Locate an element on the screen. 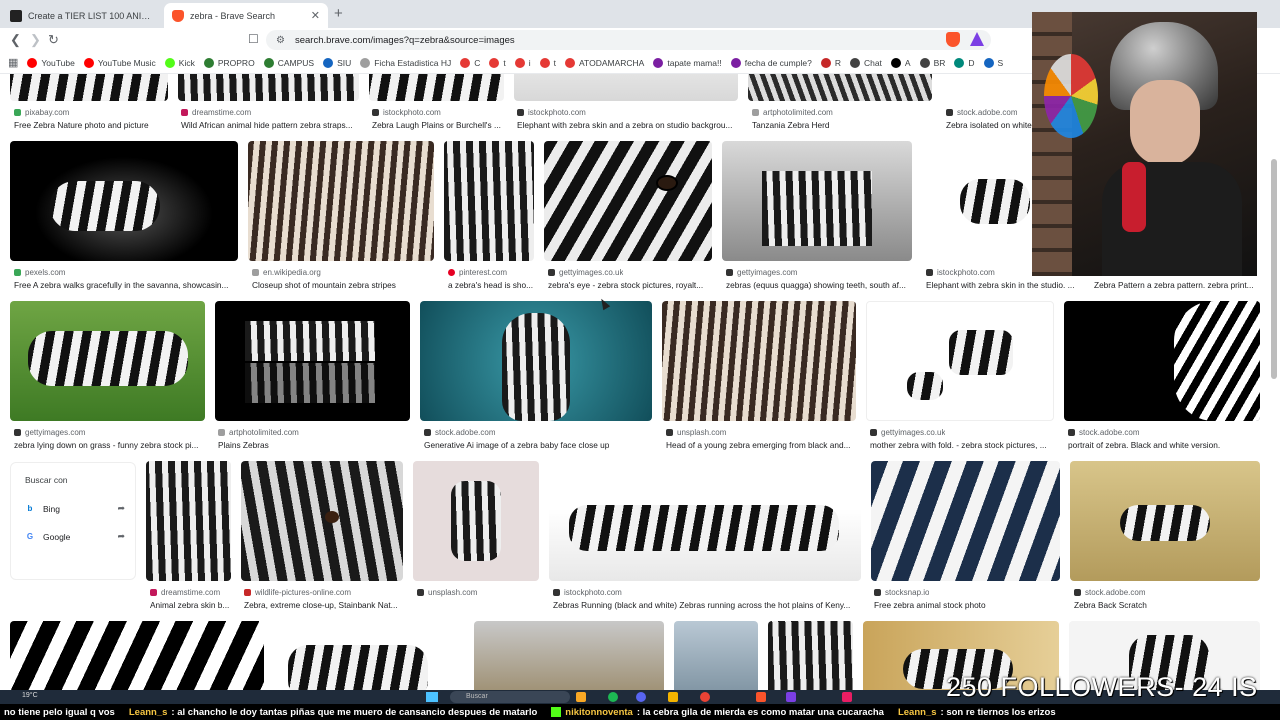 The width and height of the screenshot is (1280, 720). obs-icon is located at coordinates (791, 697).